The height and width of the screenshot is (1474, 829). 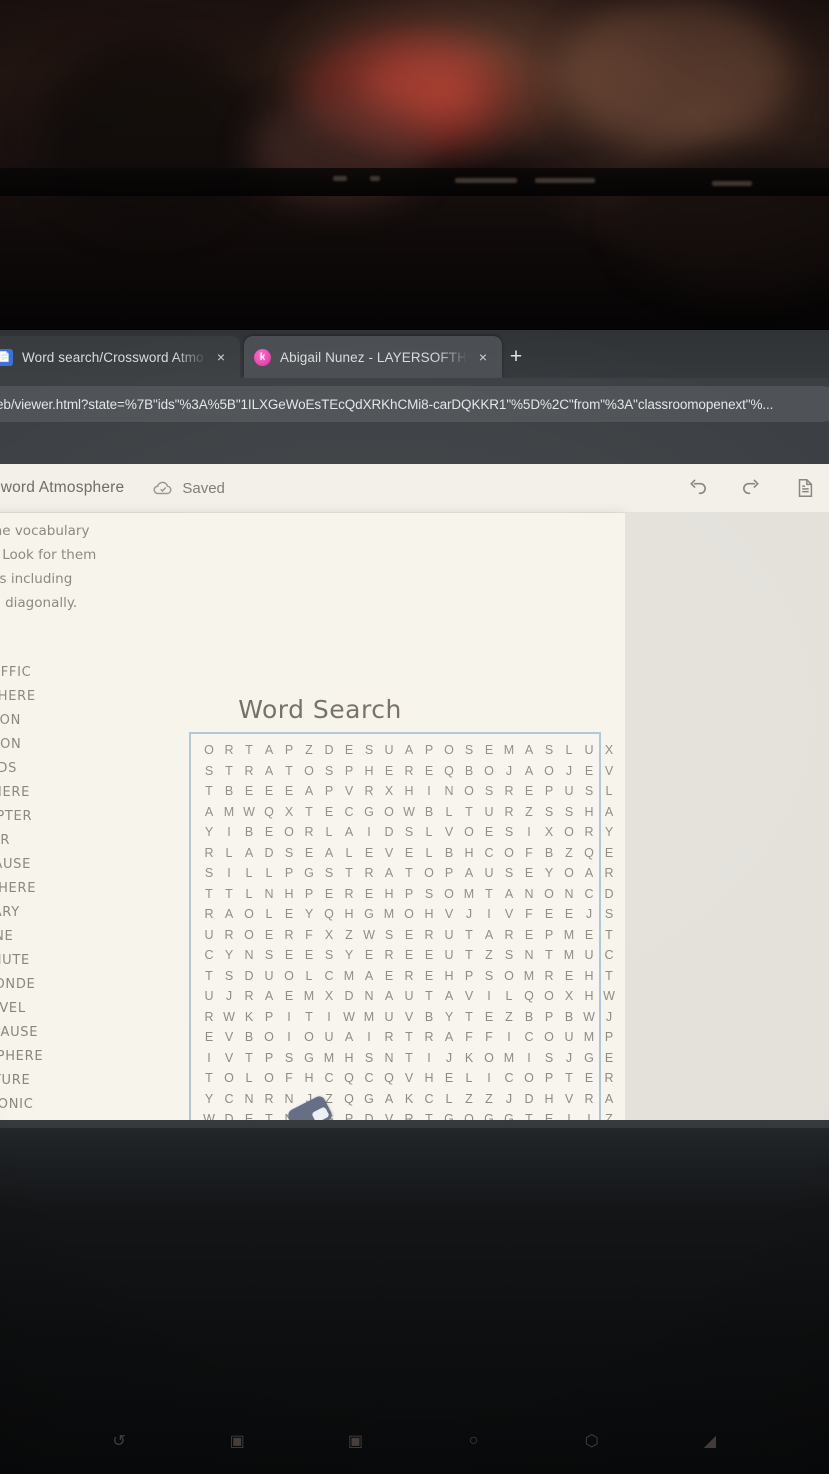 What do you see at coordinates (569, 771) in the screenshot?
I see `word-search-letter: J` at bounding box center [569, 771].